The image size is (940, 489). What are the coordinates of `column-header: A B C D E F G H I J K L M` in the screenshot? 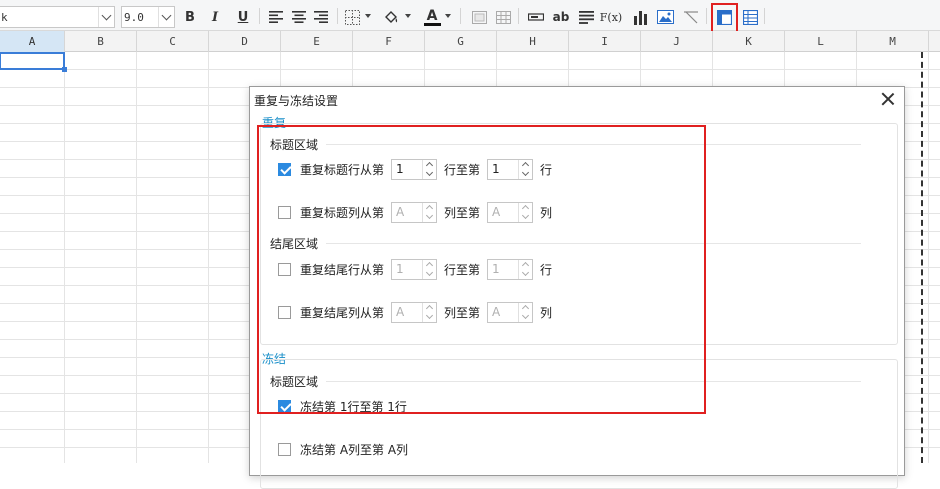 It's located at (470, 41).